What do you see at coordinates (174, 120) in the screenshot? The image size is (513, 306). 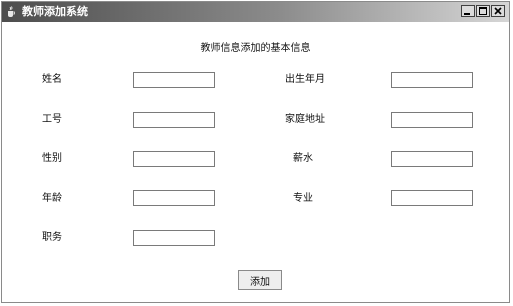 I see `employee-id-input` at bounding box center [174, 120].